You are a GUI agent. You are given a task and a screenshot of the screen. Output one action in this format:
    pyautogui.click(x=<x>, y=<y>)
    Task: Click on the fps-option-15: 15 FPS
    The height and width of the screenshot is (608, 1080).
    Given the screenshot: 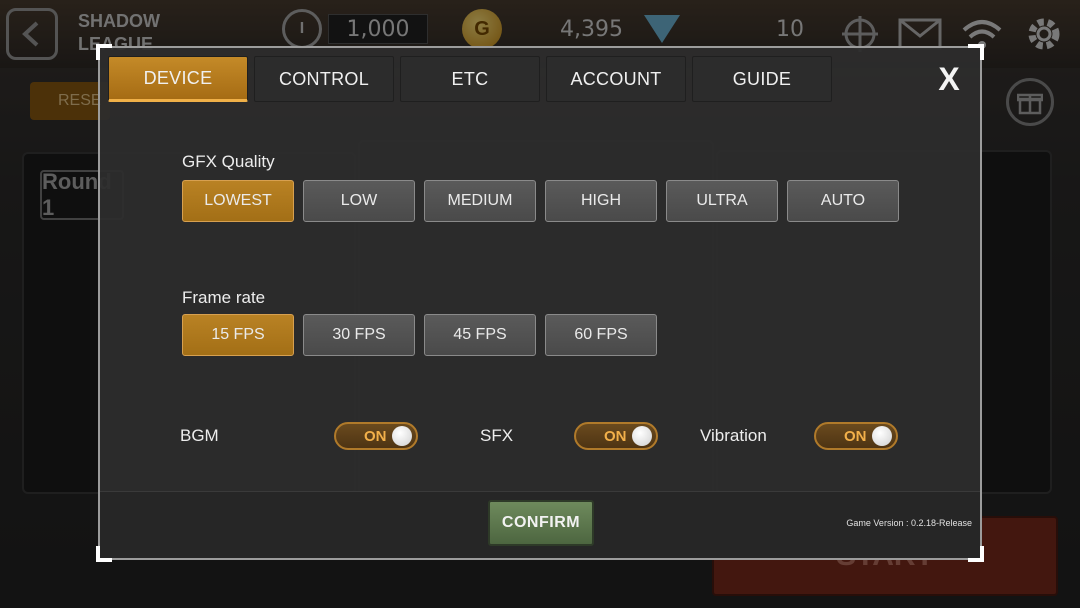 What is the action you would take?
    pyautogui.click(x=238, y=335)
    